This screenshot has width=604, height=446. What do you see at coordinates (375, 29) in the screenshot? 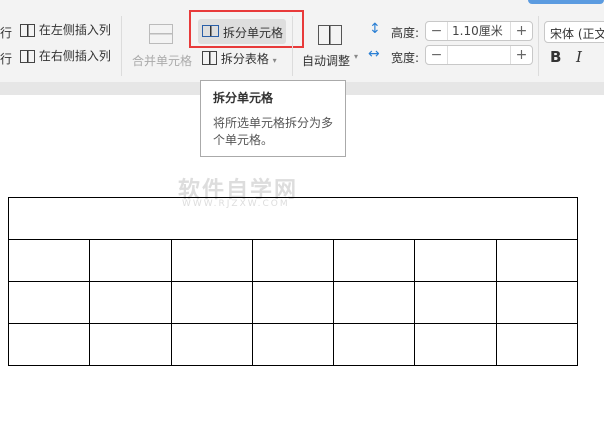
I see `height-icon: ↕` at bounding box center [375, 29].